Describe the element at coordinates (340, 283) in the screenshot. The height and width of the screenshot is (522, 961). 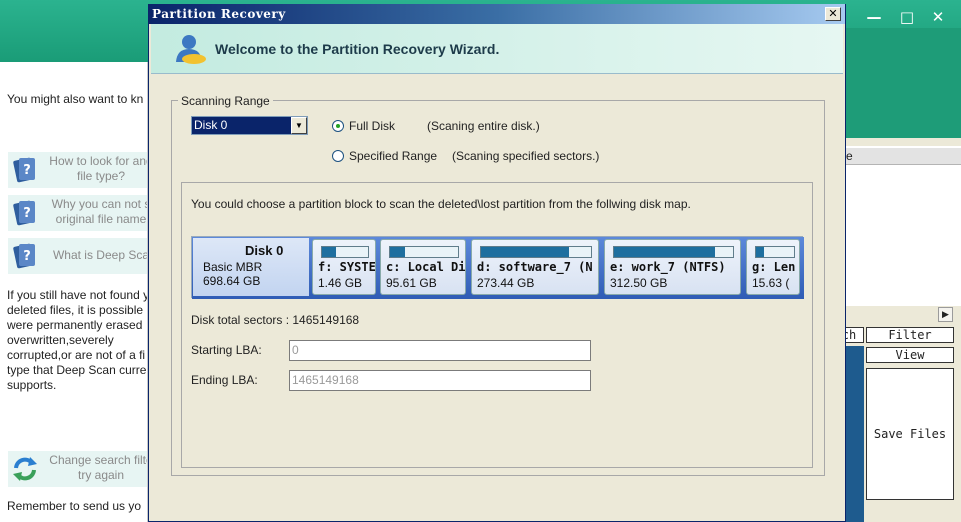
I see `partition-size: 1.46 GB` at that location.